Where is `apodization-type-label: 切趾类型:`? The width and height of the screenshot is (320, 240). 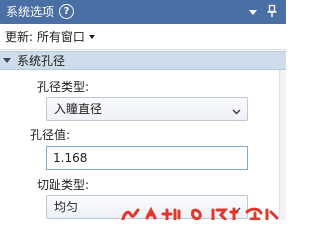 apodization-type-label: 切趾类型: is located at coordinates (63, 185).